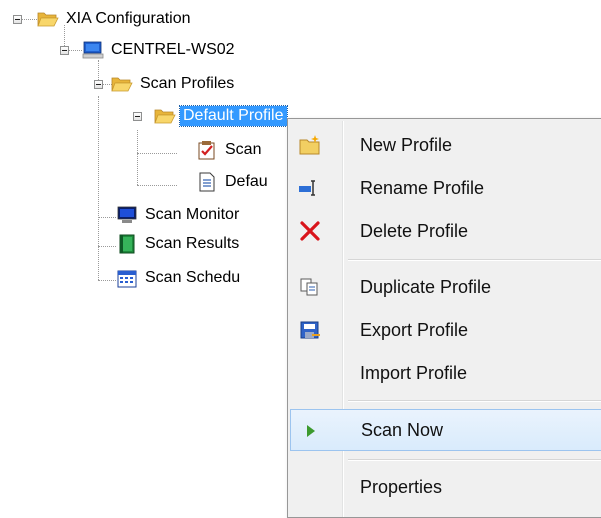 This screenshot has height=518, width=601. I want to click on duplicate-icon, so click(310, 287).